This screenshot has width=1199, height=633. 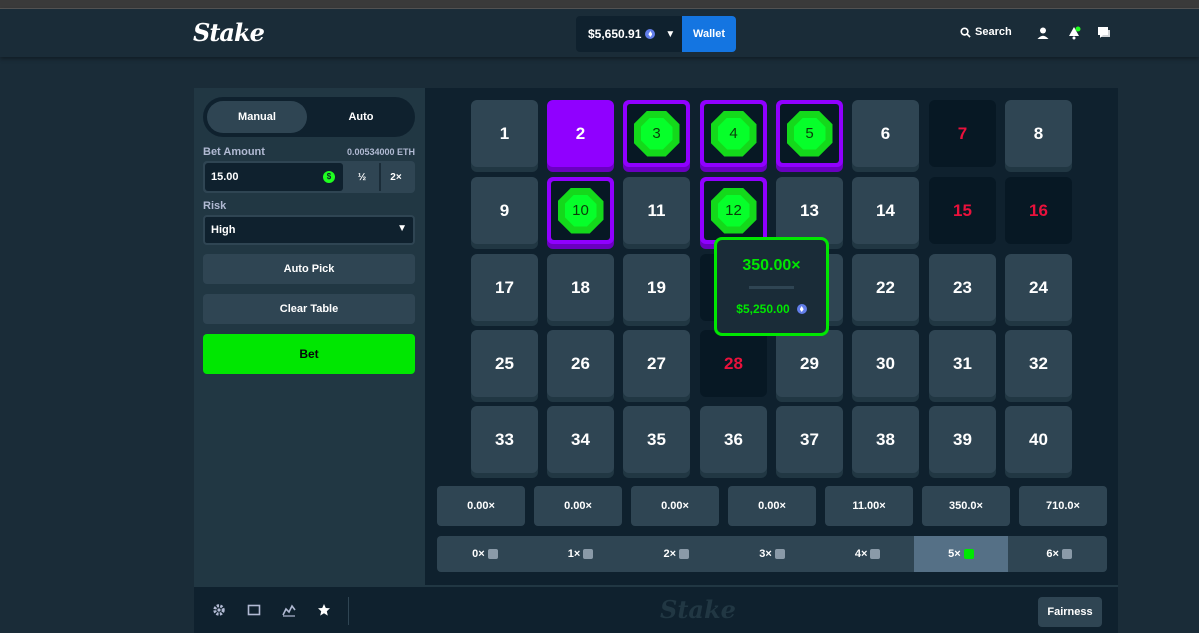 What do you see at coordinates (504, 287) in the screenshot?
I see `keno-tile: 17` at bounding box center [504, 287].